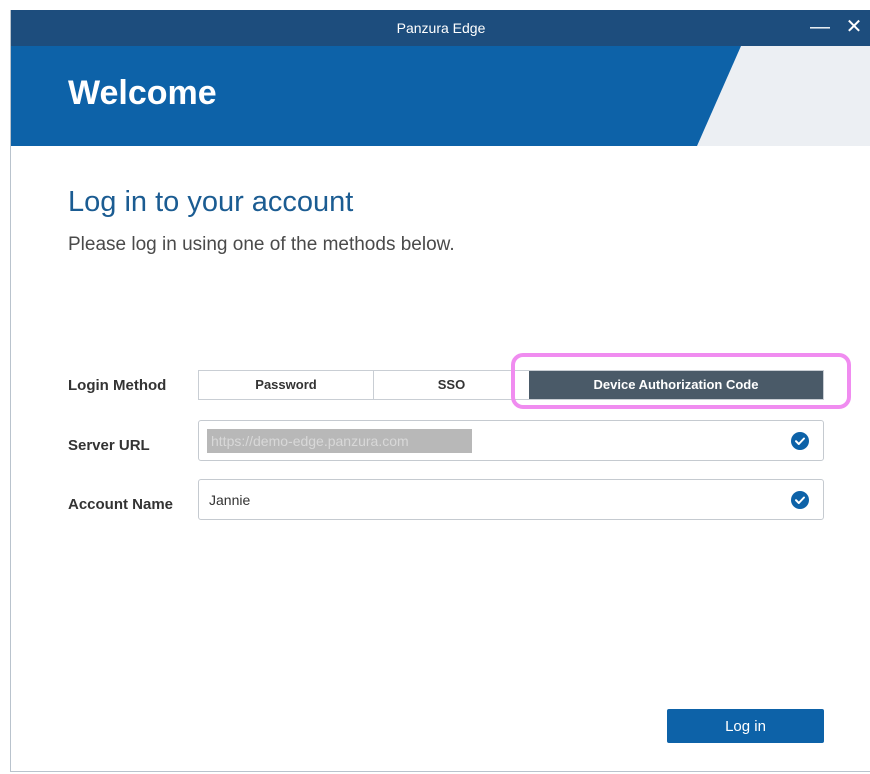  Describe the element at coordinates (142, 93) in the screenshot. I see `welcome-title: Welcome` at that location.